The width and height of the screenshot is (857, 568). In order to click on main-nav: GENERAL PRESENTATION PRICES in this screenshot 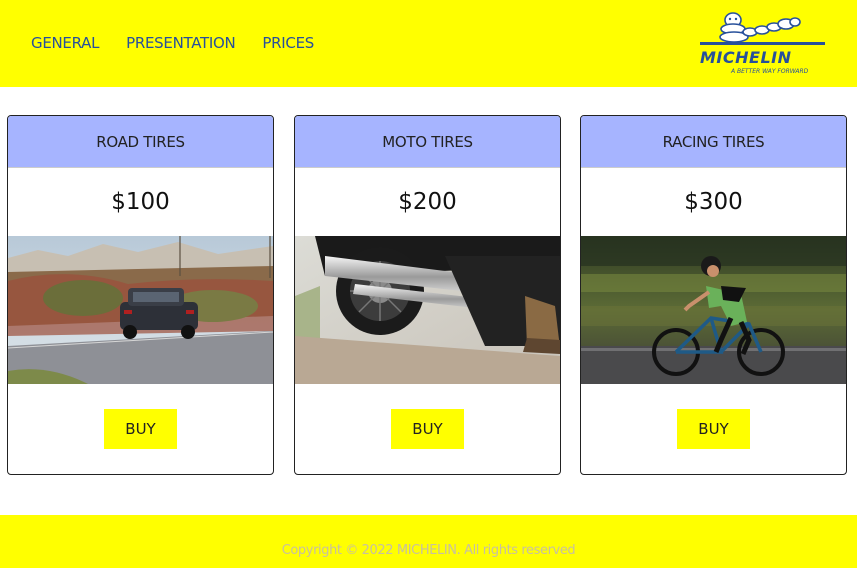, I will do `click(186, 43)`.